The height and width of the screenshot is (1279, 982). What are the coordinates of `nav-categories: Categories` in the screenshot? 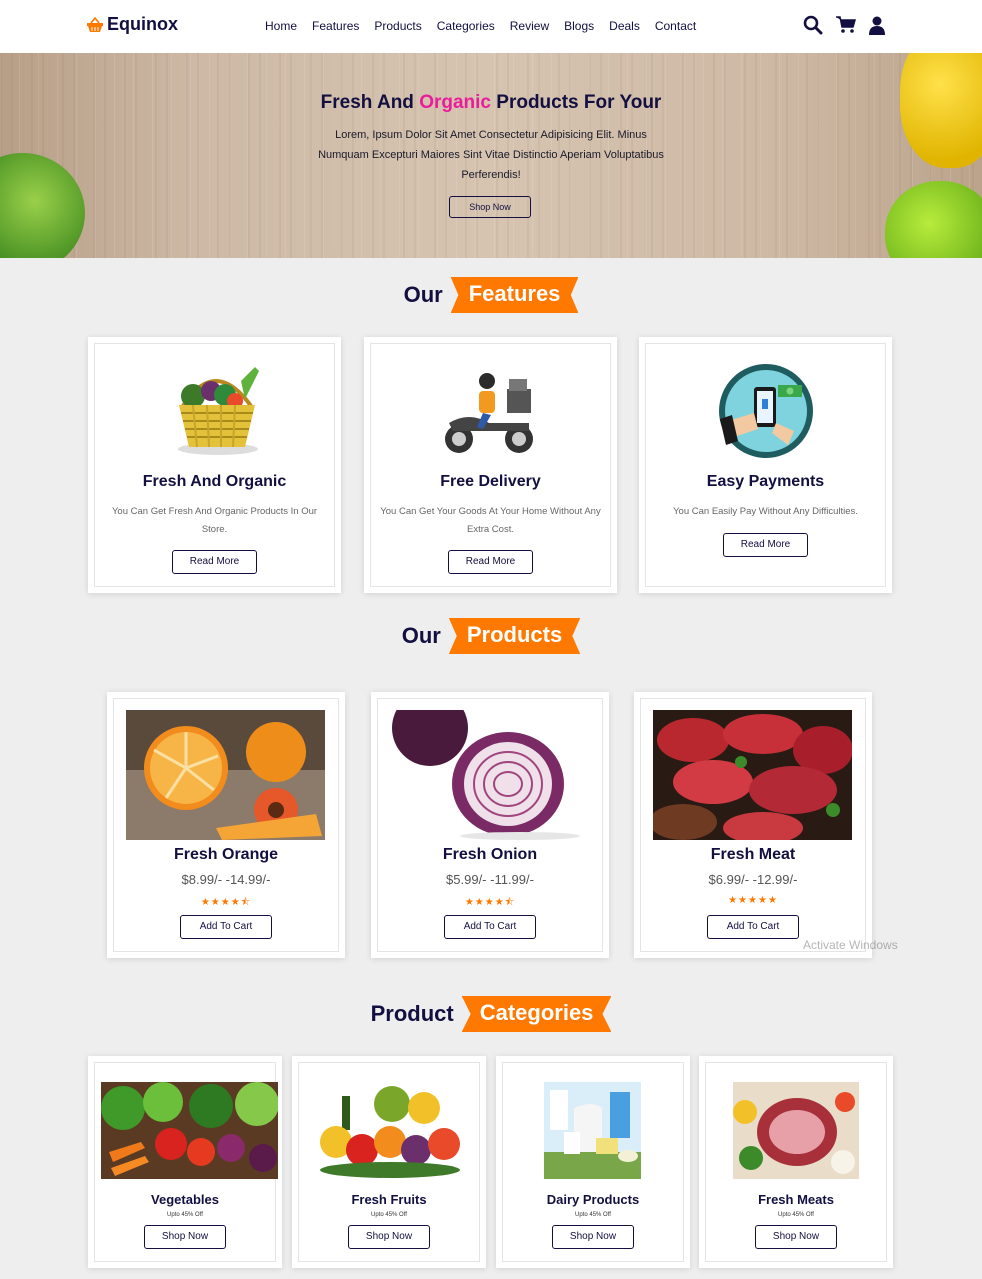 It's located at (466, 26).